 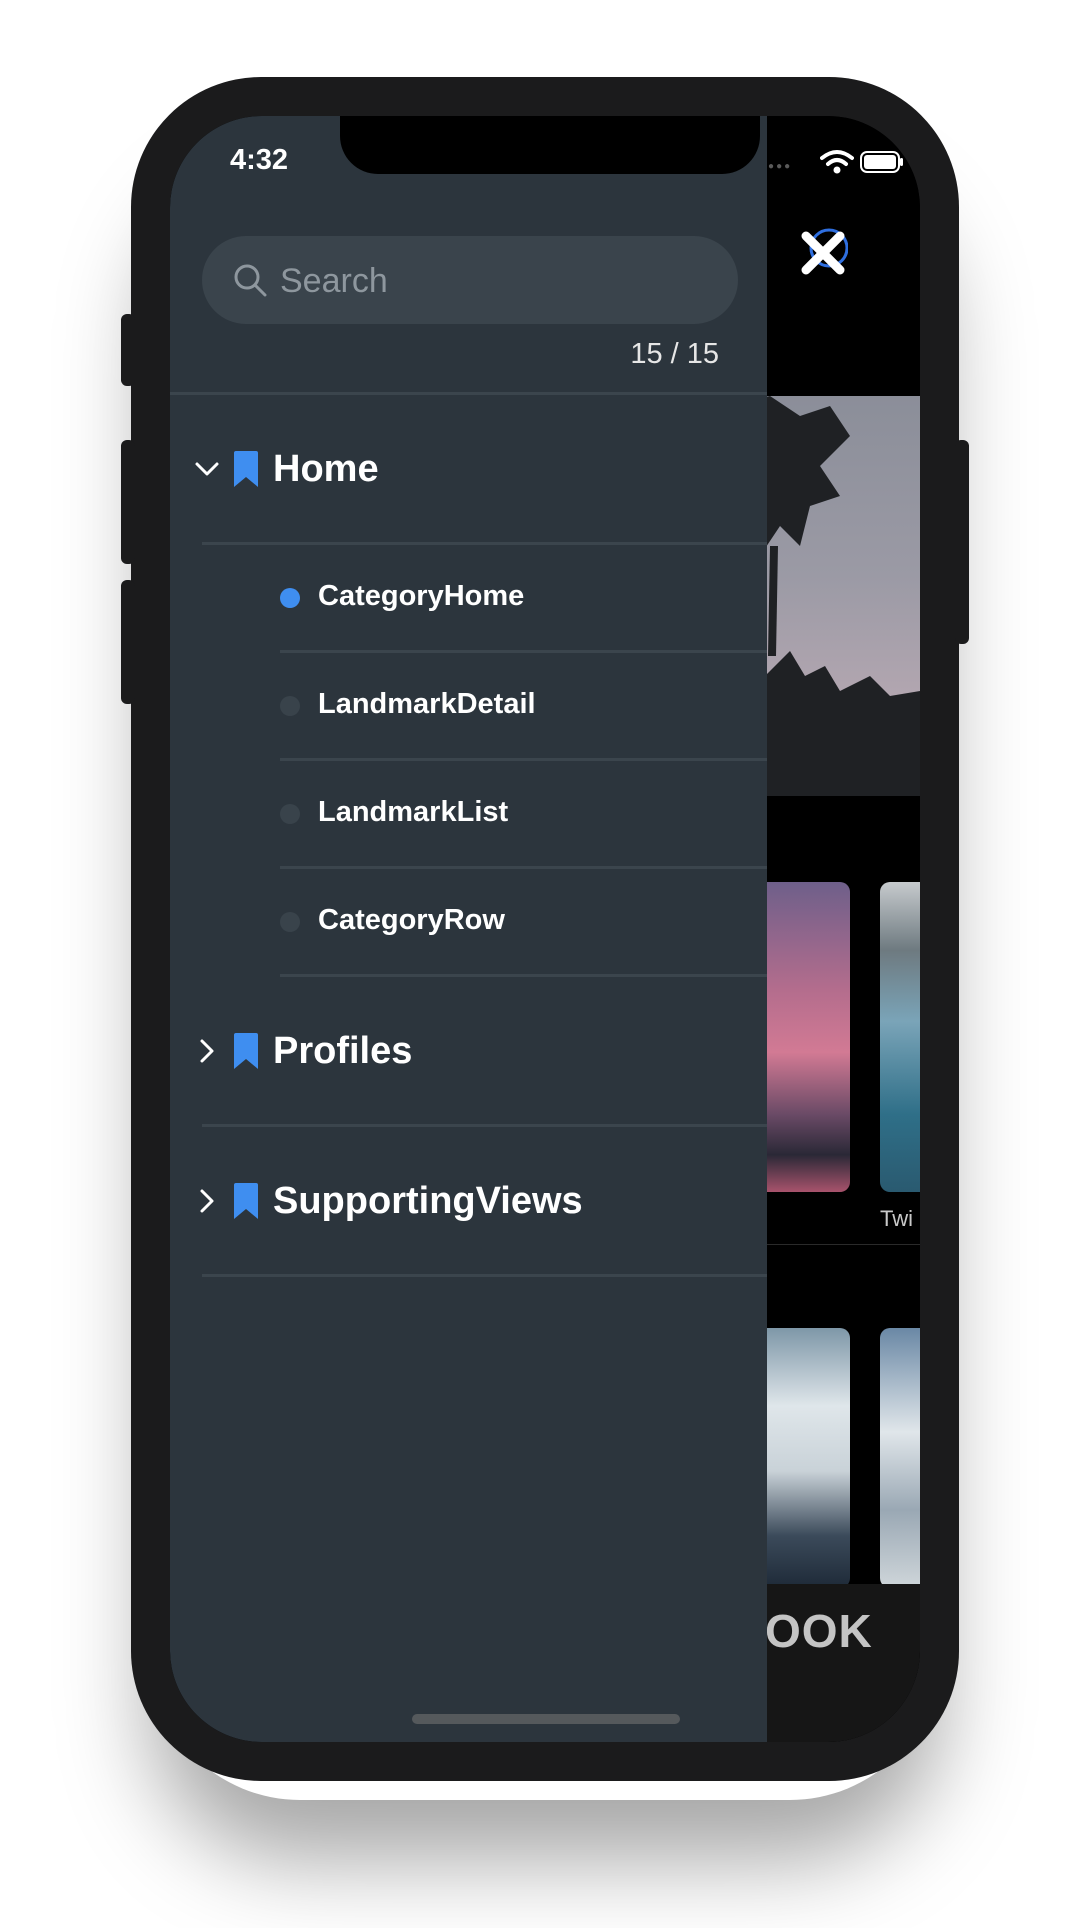 I want to click on wifi-icon, so click(x=837, y=162).